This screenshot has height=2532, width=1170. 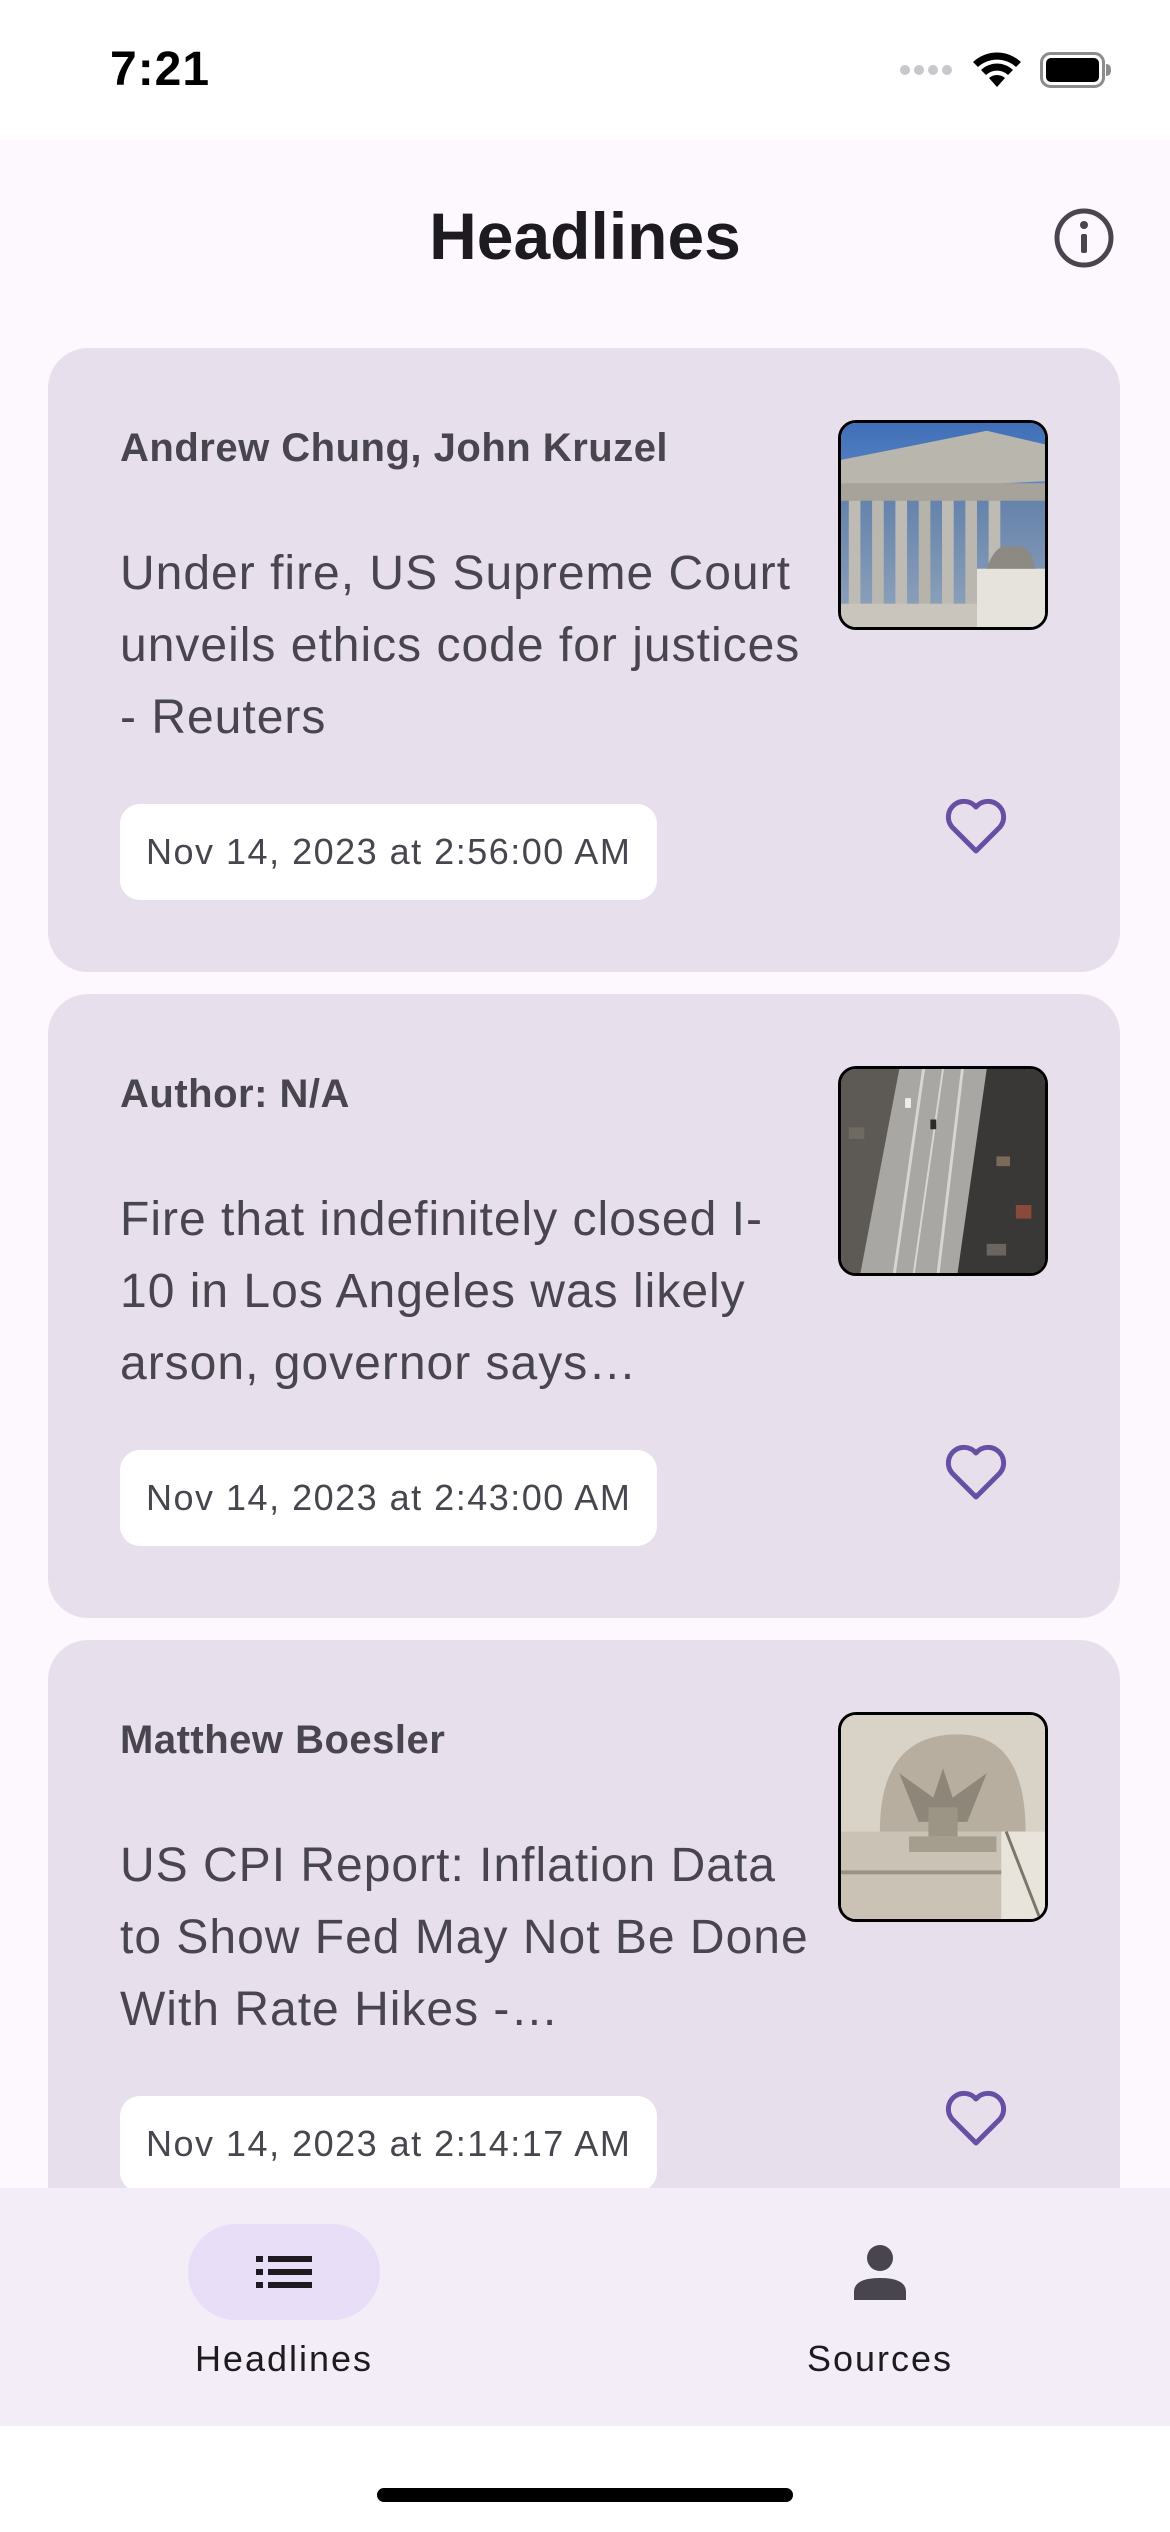 I want to click on status-icons, so click(x=1006, y=72).